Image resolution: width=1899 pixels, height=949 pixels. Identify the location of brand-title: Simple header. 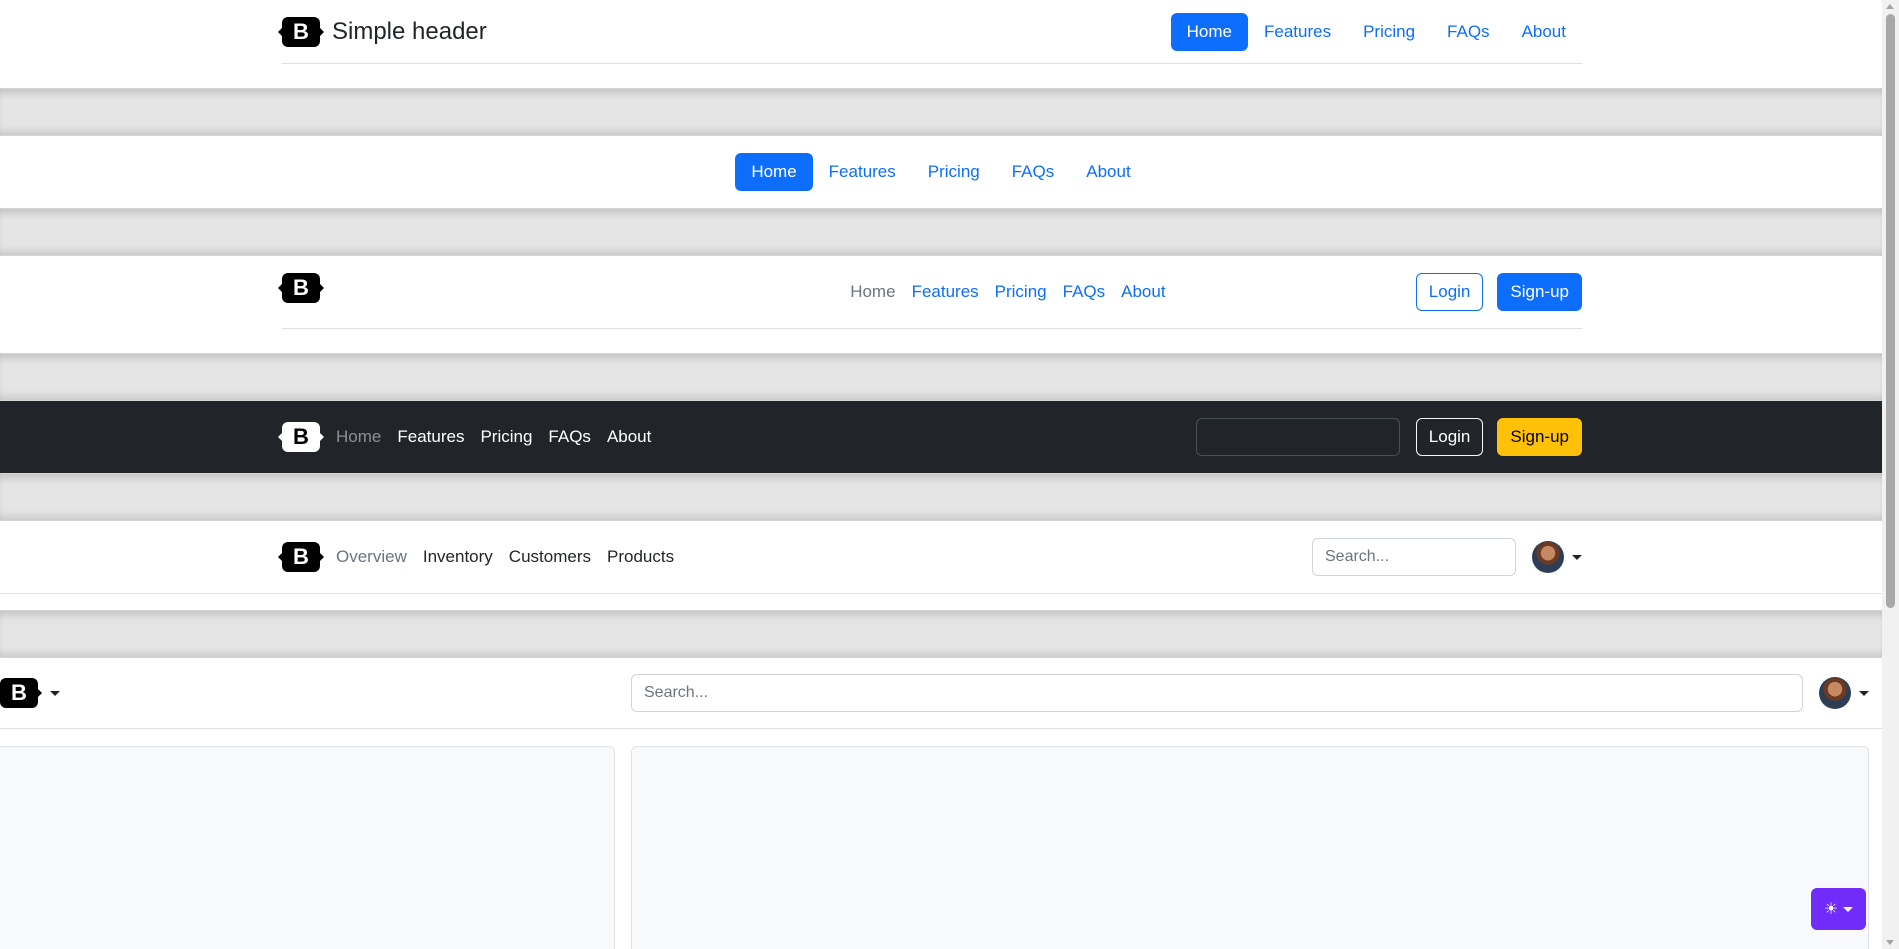
(409, 31).